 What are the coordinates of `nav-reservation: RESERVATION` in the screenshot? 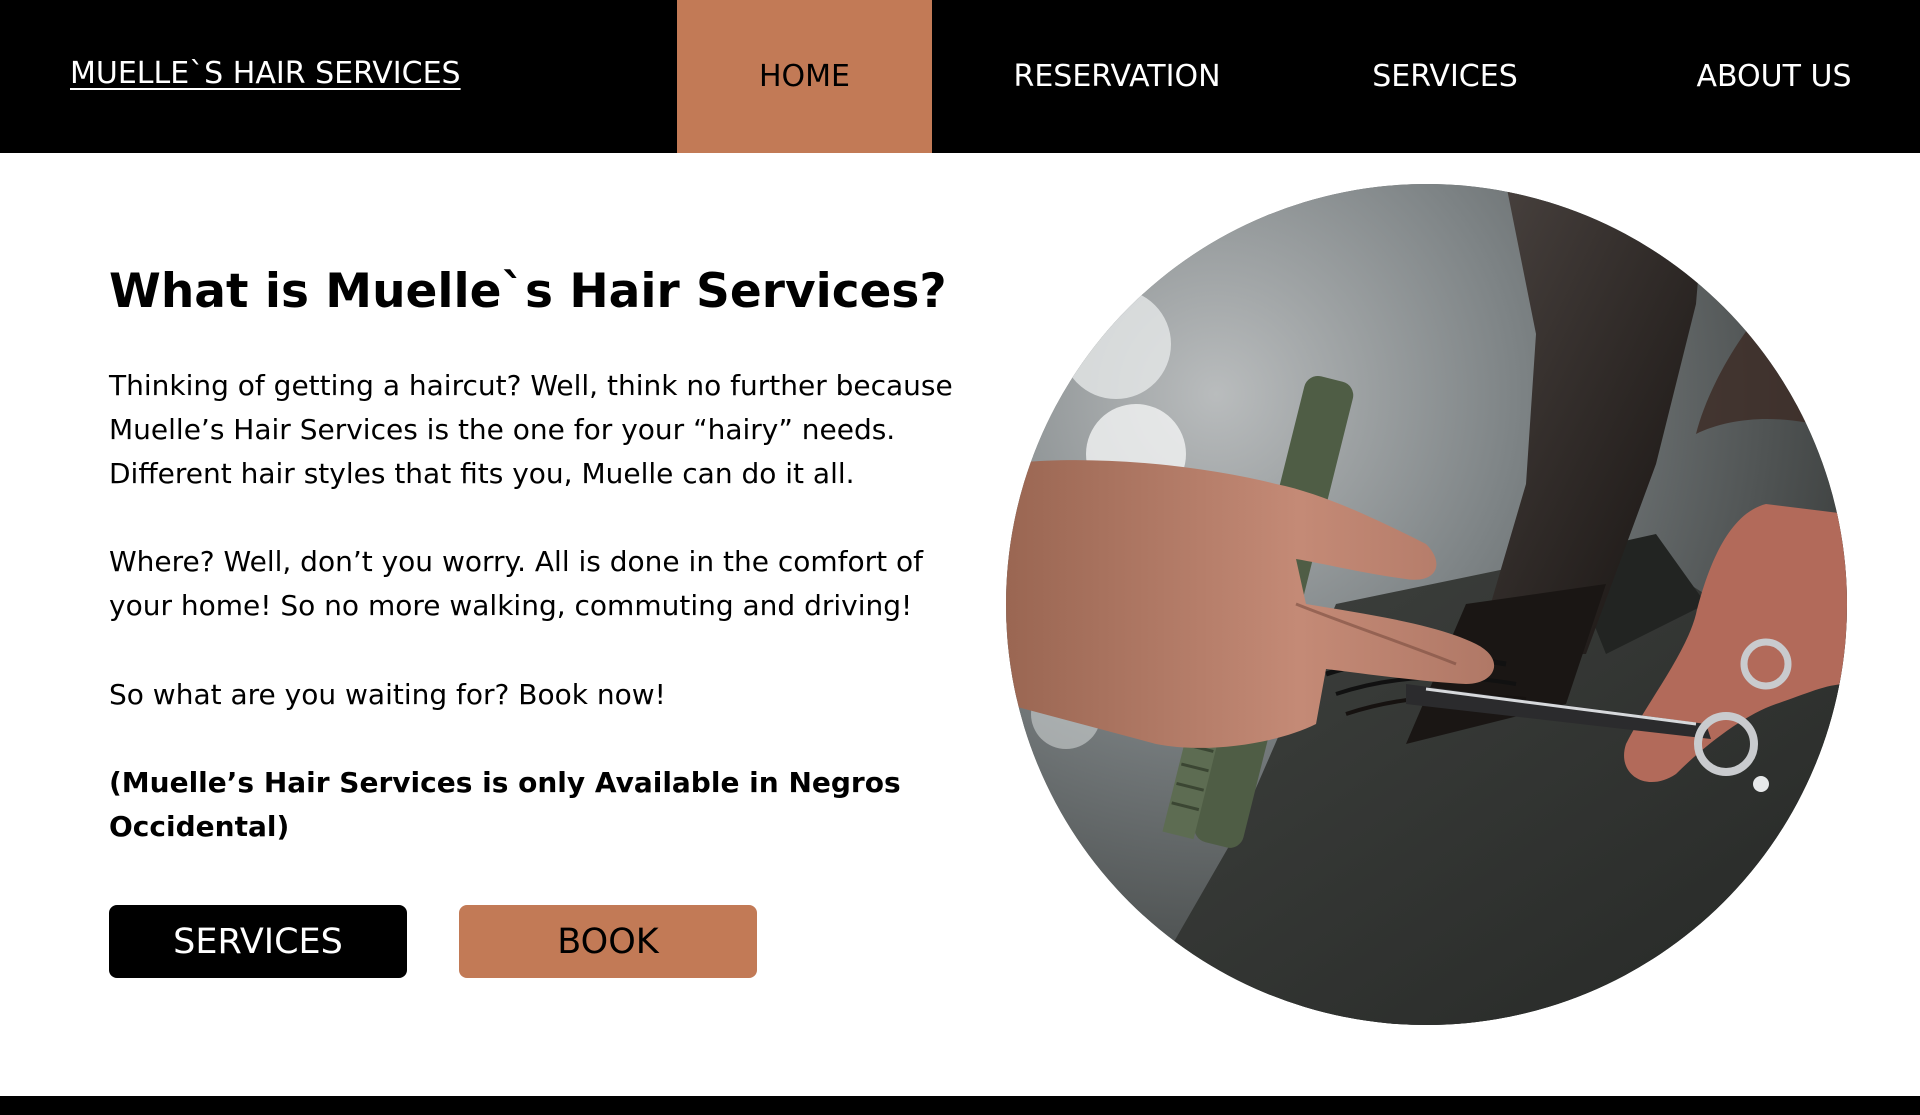 It's located at (1117, 76).